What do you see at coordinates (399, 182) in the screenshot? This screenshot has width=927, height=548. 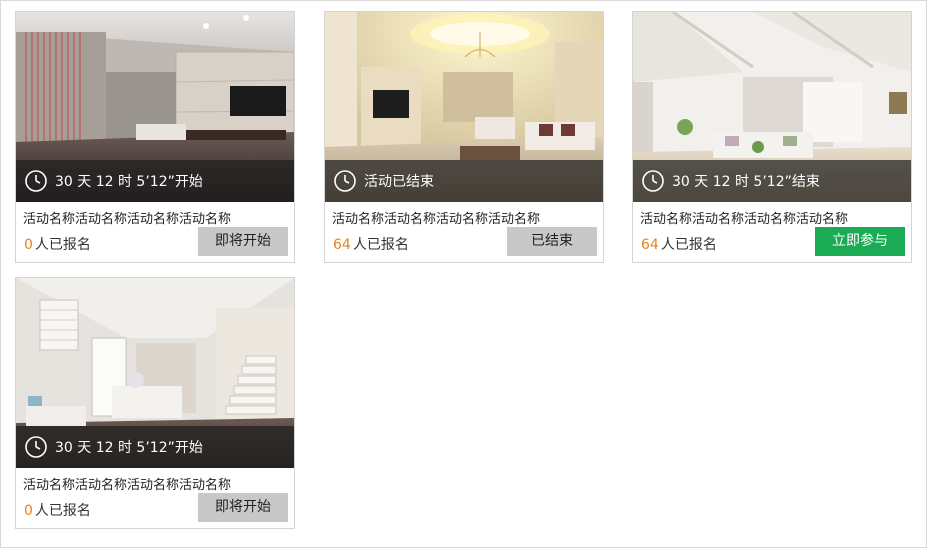 I see `time-text: 活动已结束` at bounding box center [399, 182].